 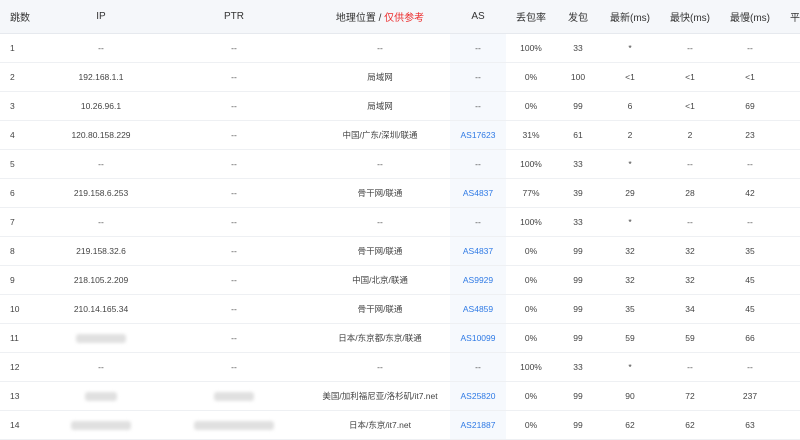 I want to click on hop-value: 12, so click(x=15, y=367).